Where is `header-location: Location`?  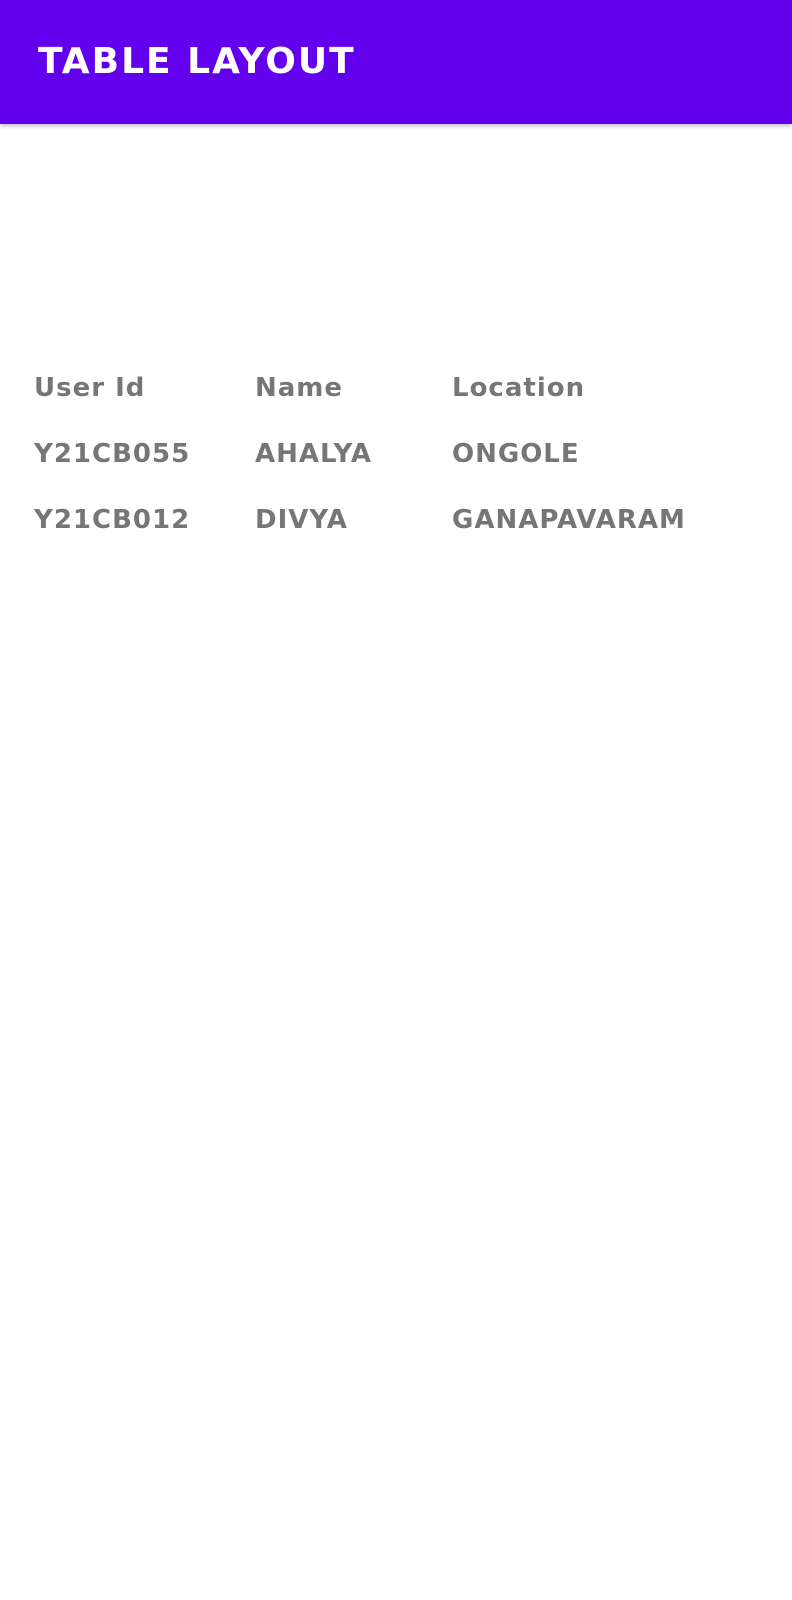 header-location: Location is located at coordinates (519, 388).